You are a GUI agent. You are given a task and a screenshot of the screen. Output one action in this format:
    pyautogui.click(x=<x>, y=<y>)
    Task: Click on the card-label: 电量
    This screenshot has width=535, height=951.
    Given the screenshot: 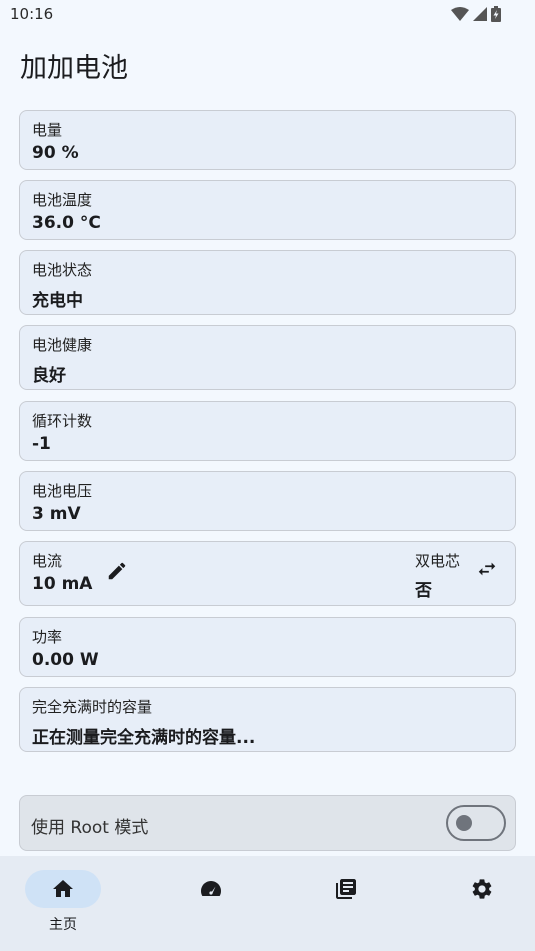 What is the action you would take?
    pyautogui.click(x=47, y=130)
    